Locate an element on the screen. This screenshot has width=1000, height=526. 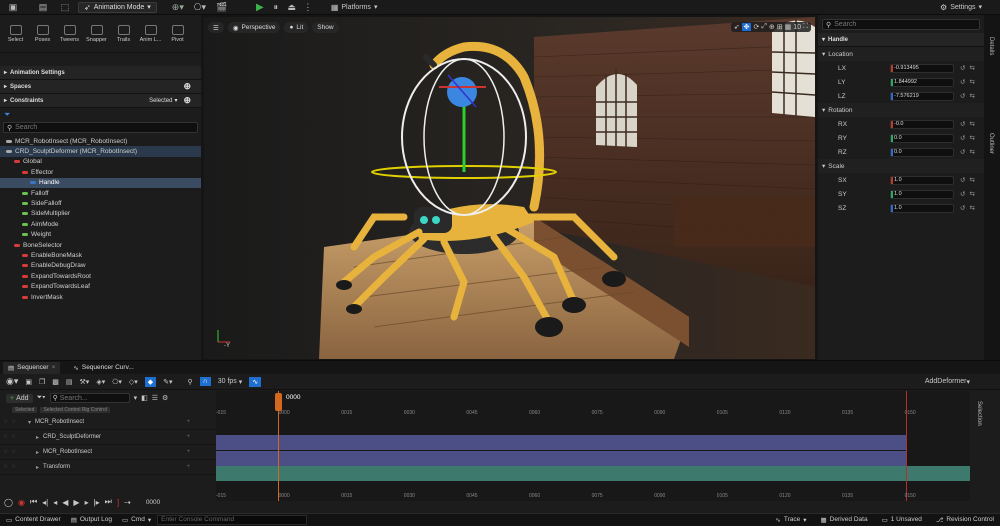
grid-snap-icon: ▦ is located at coordinates (788, 27).